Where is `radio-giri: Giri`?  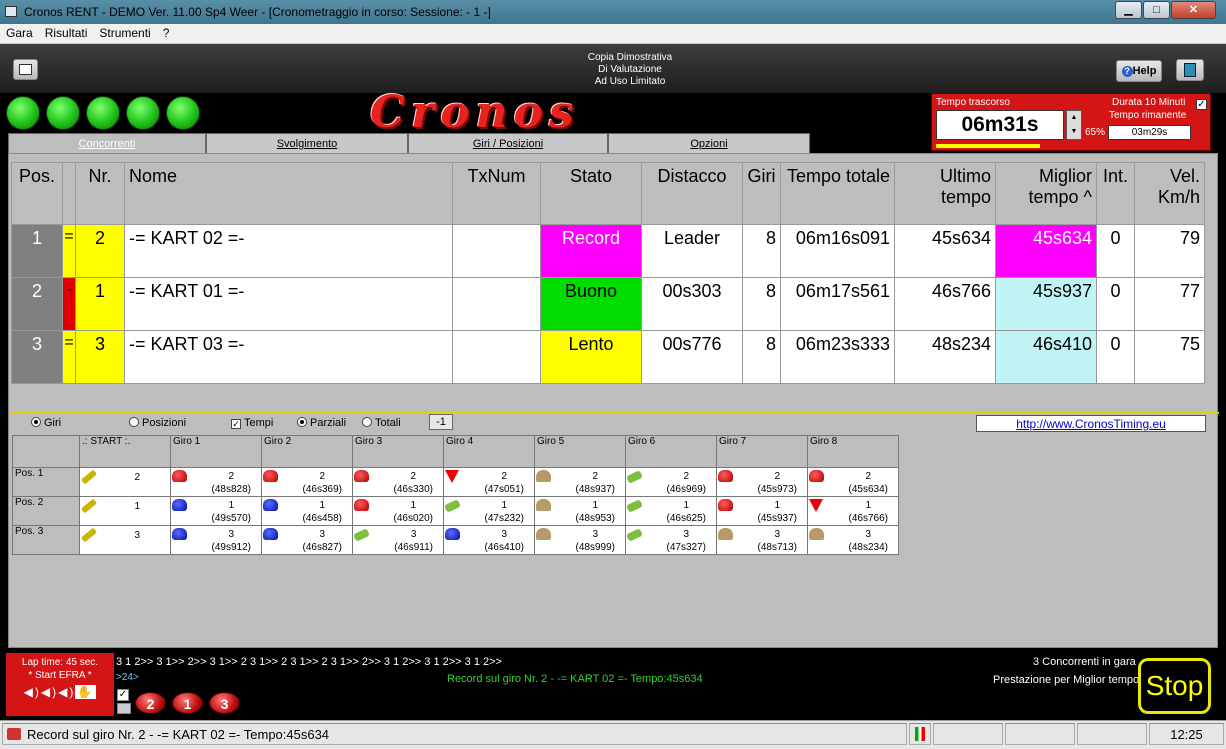
radio-giri: Giri is located at coordinates (46, 423).